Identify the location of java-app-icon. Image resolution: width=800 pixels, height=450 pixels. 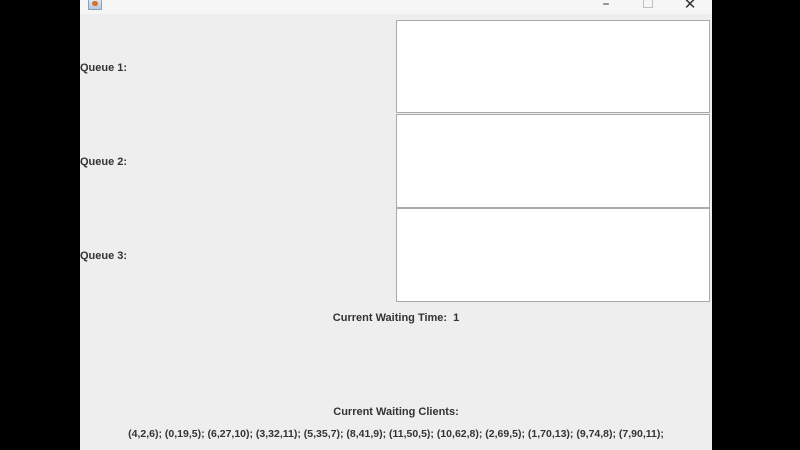
(95, 5).